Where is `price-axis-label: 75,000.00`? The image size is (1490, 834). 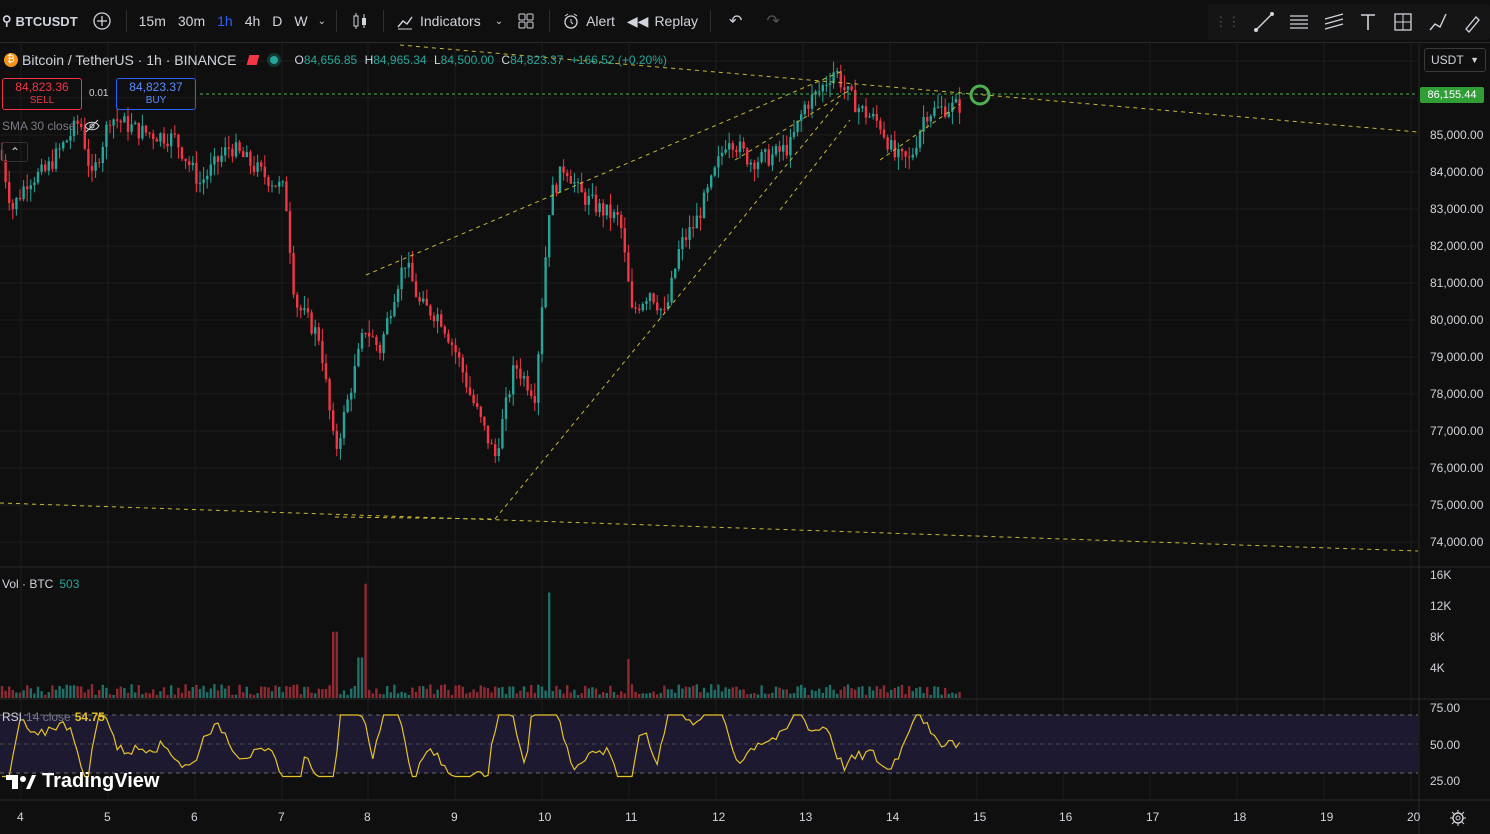 price-axis-label: 75,000.00 is located at coordinates (1457, 505).